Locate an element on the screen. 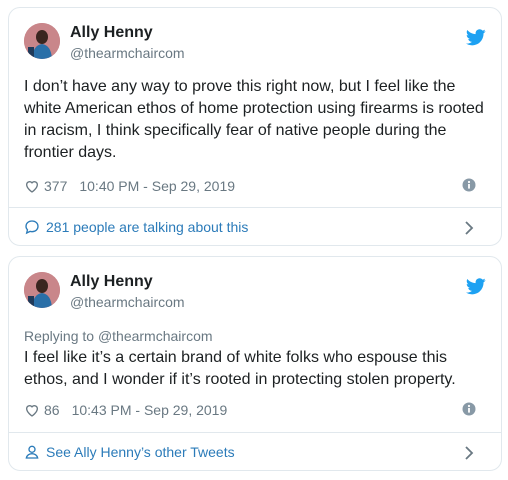 This screenshot has height=480, width=508. person-icon is located at coordinates (32, 452).